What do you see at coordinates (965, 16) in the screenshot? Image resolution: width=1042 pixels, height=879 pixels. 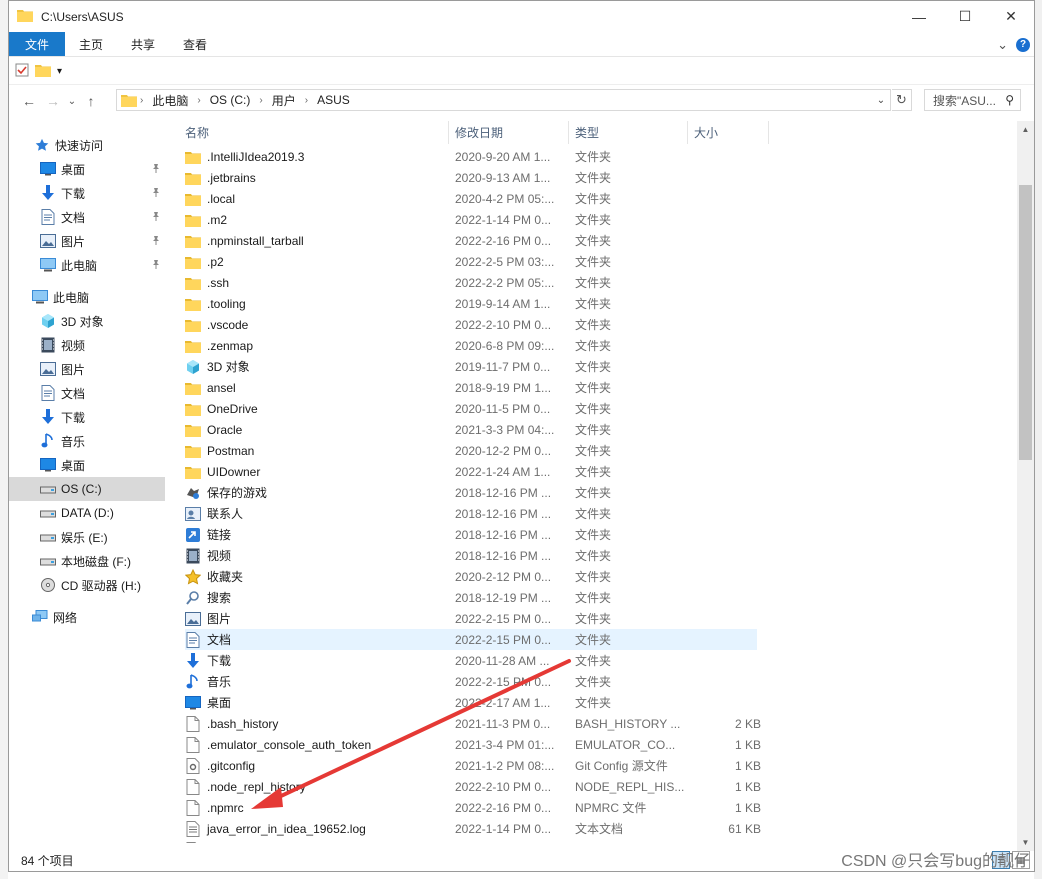 I see `maximize-button: ☐` at bounding box center [965, 16].